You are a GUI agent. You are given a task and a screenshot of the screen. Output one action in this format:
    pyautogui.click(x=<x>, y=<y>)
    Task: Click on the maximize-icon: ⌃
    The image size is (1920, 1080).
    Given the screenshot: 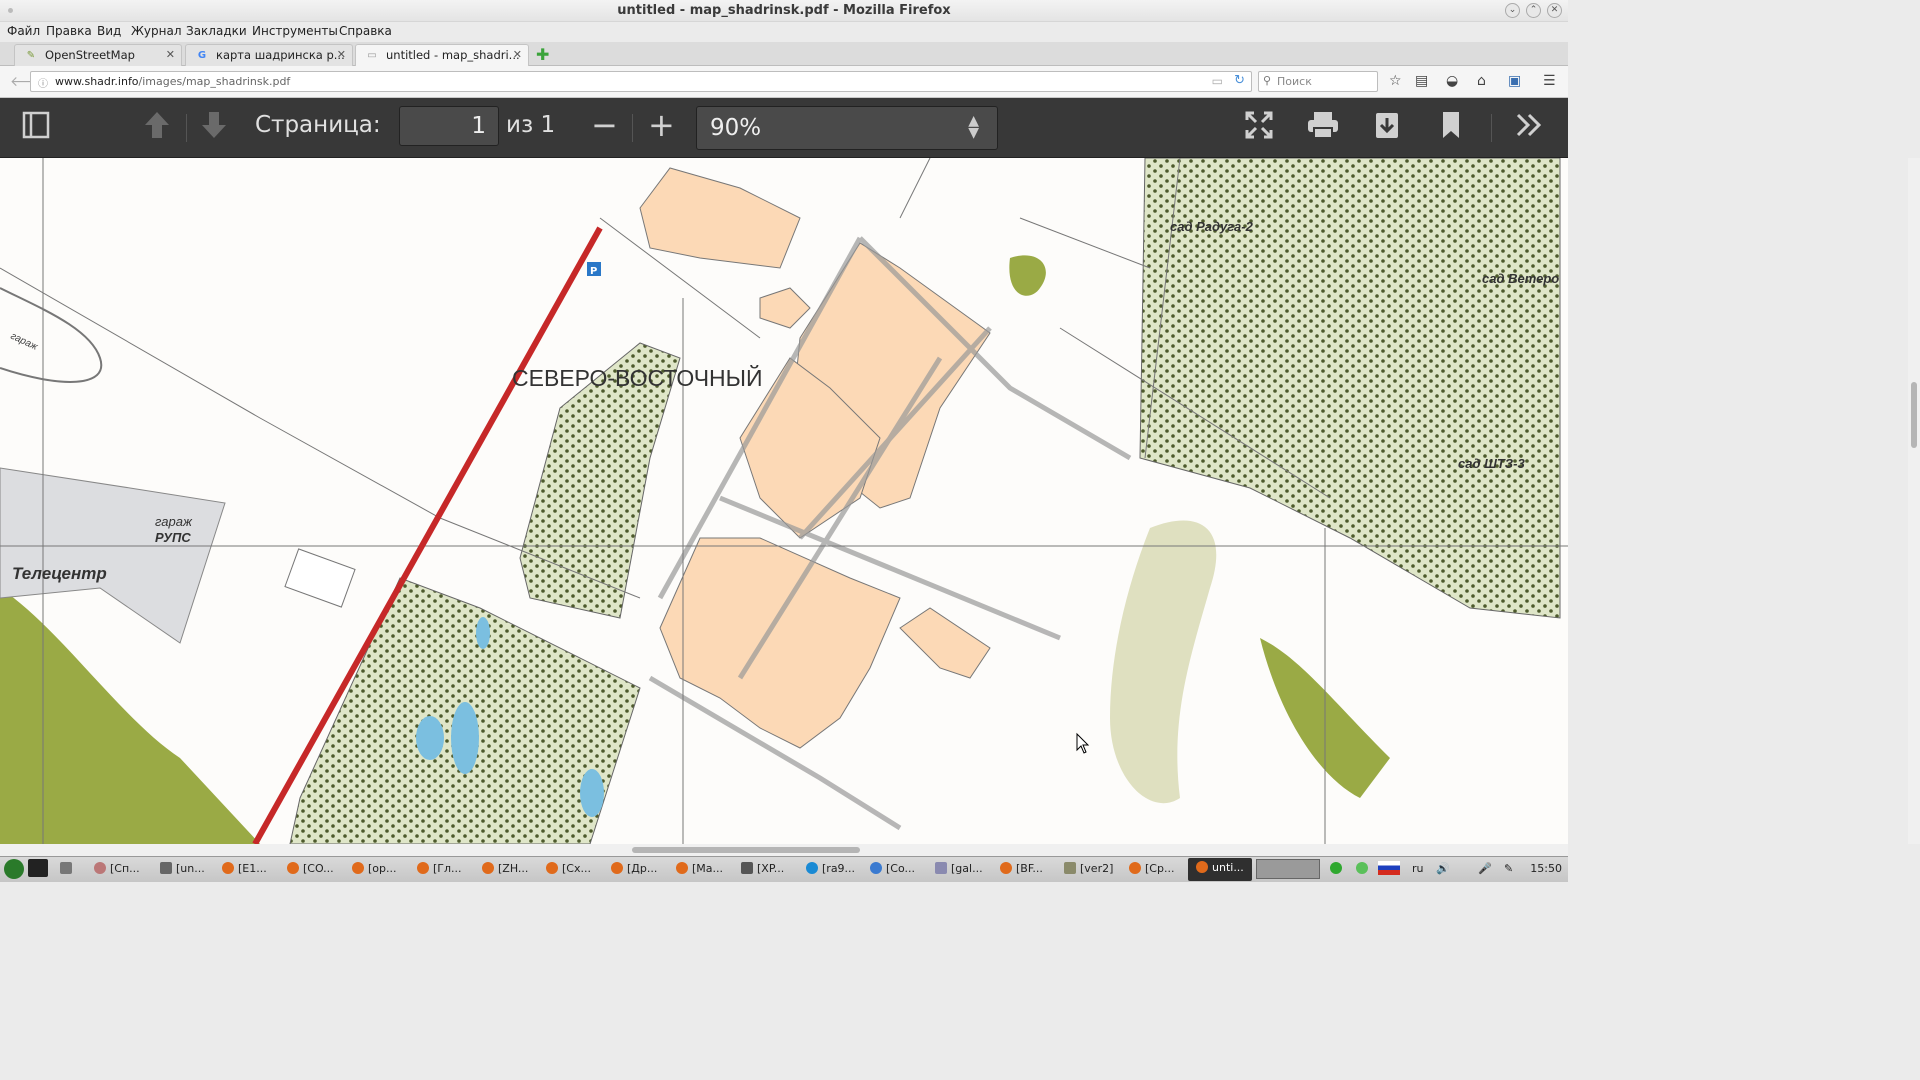 What is the action you would take?
    pyautogui.click(x=1533, y=10)
    